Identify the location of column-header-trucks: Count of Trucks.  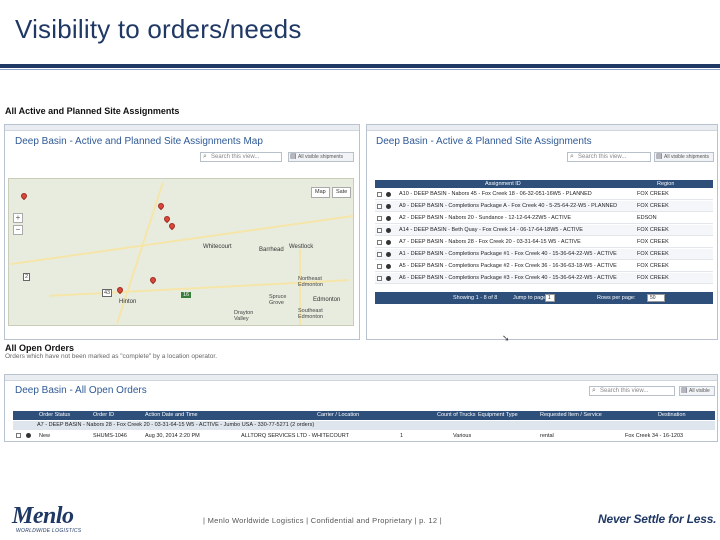
(456, 415).